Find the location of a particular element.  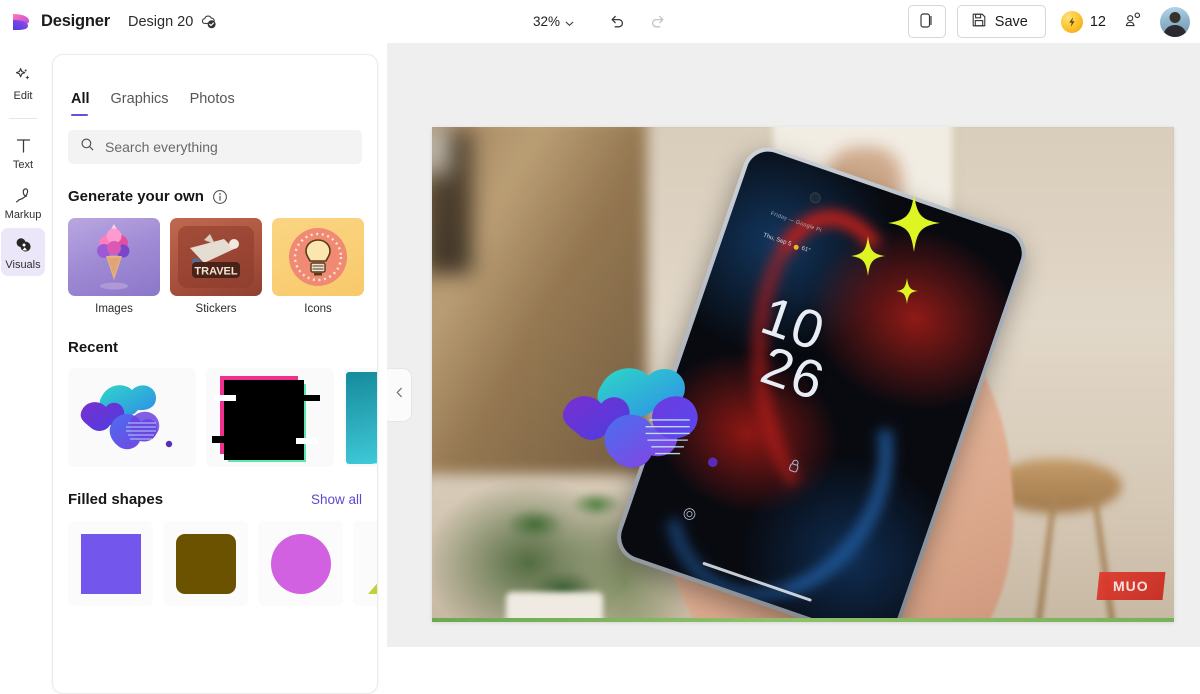

generate-card-stickers: TRAVEL Stickers is located at coordinates (216, 266).